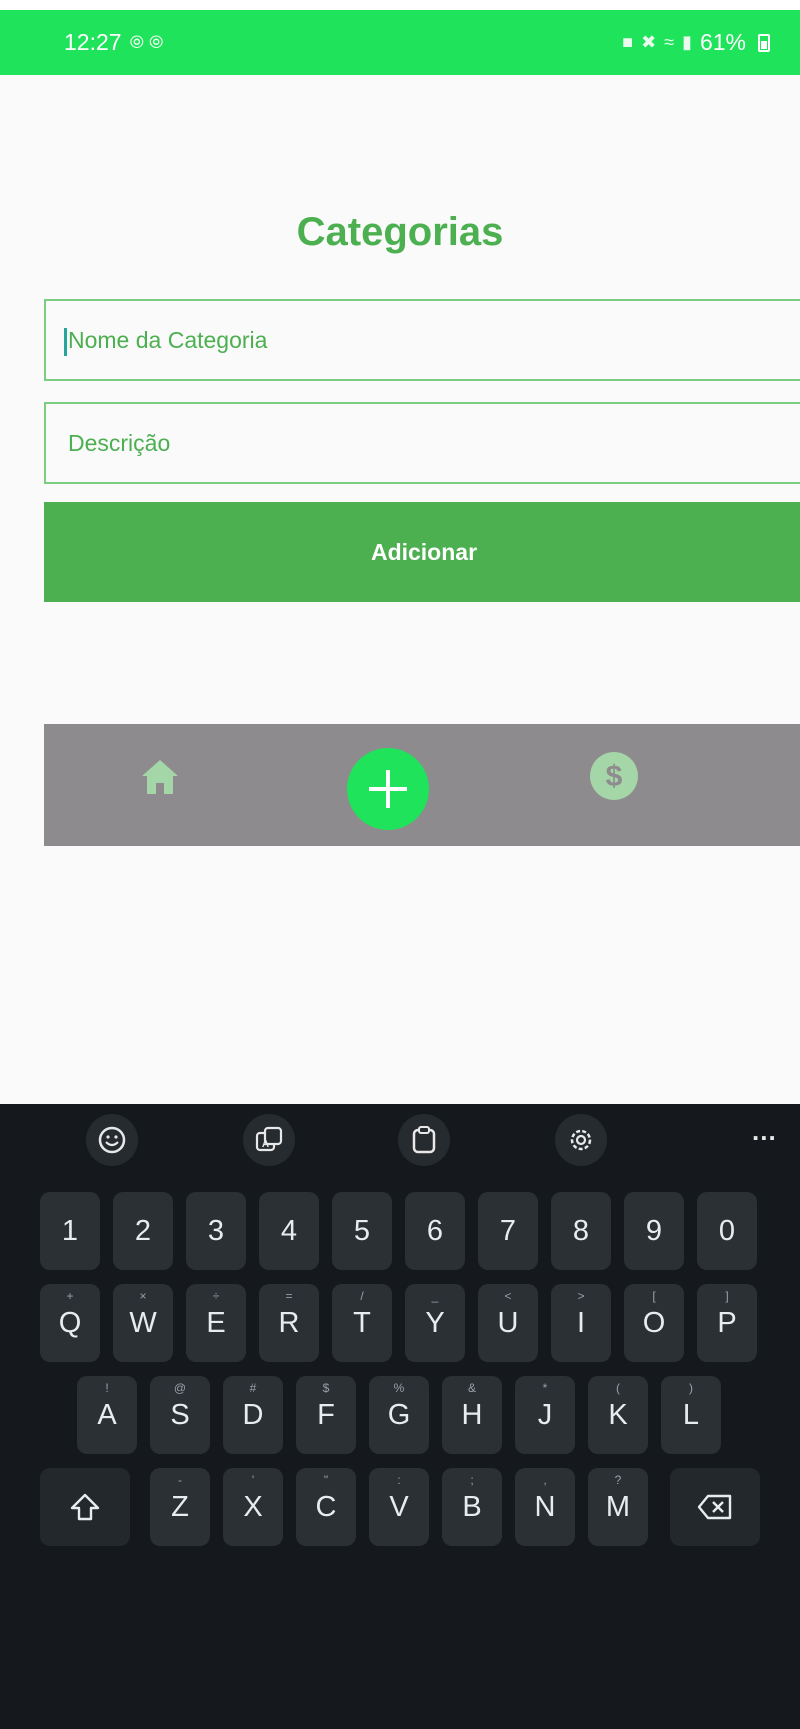 Image resolution: width=800 pixels, height=1729 pixels. What do you see at coordinates (669, 42) in the screenshot?
I see `wifi-icon: ≈` at bounding box center [669, 42].